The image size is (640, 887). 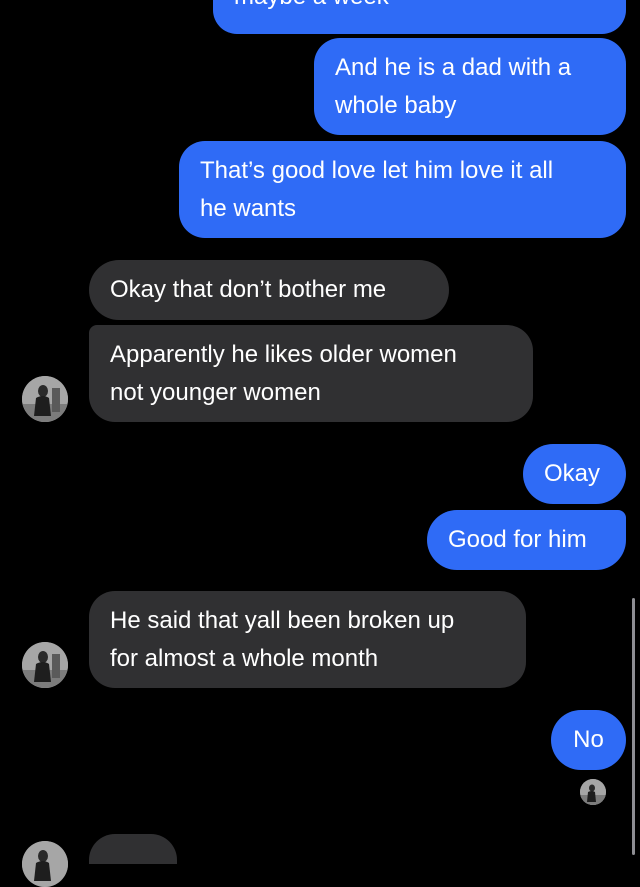 What do you see at coordinates (517, 539) in the screenshot?
I see `message-text: Good for him` at bounding box center [517, 539].